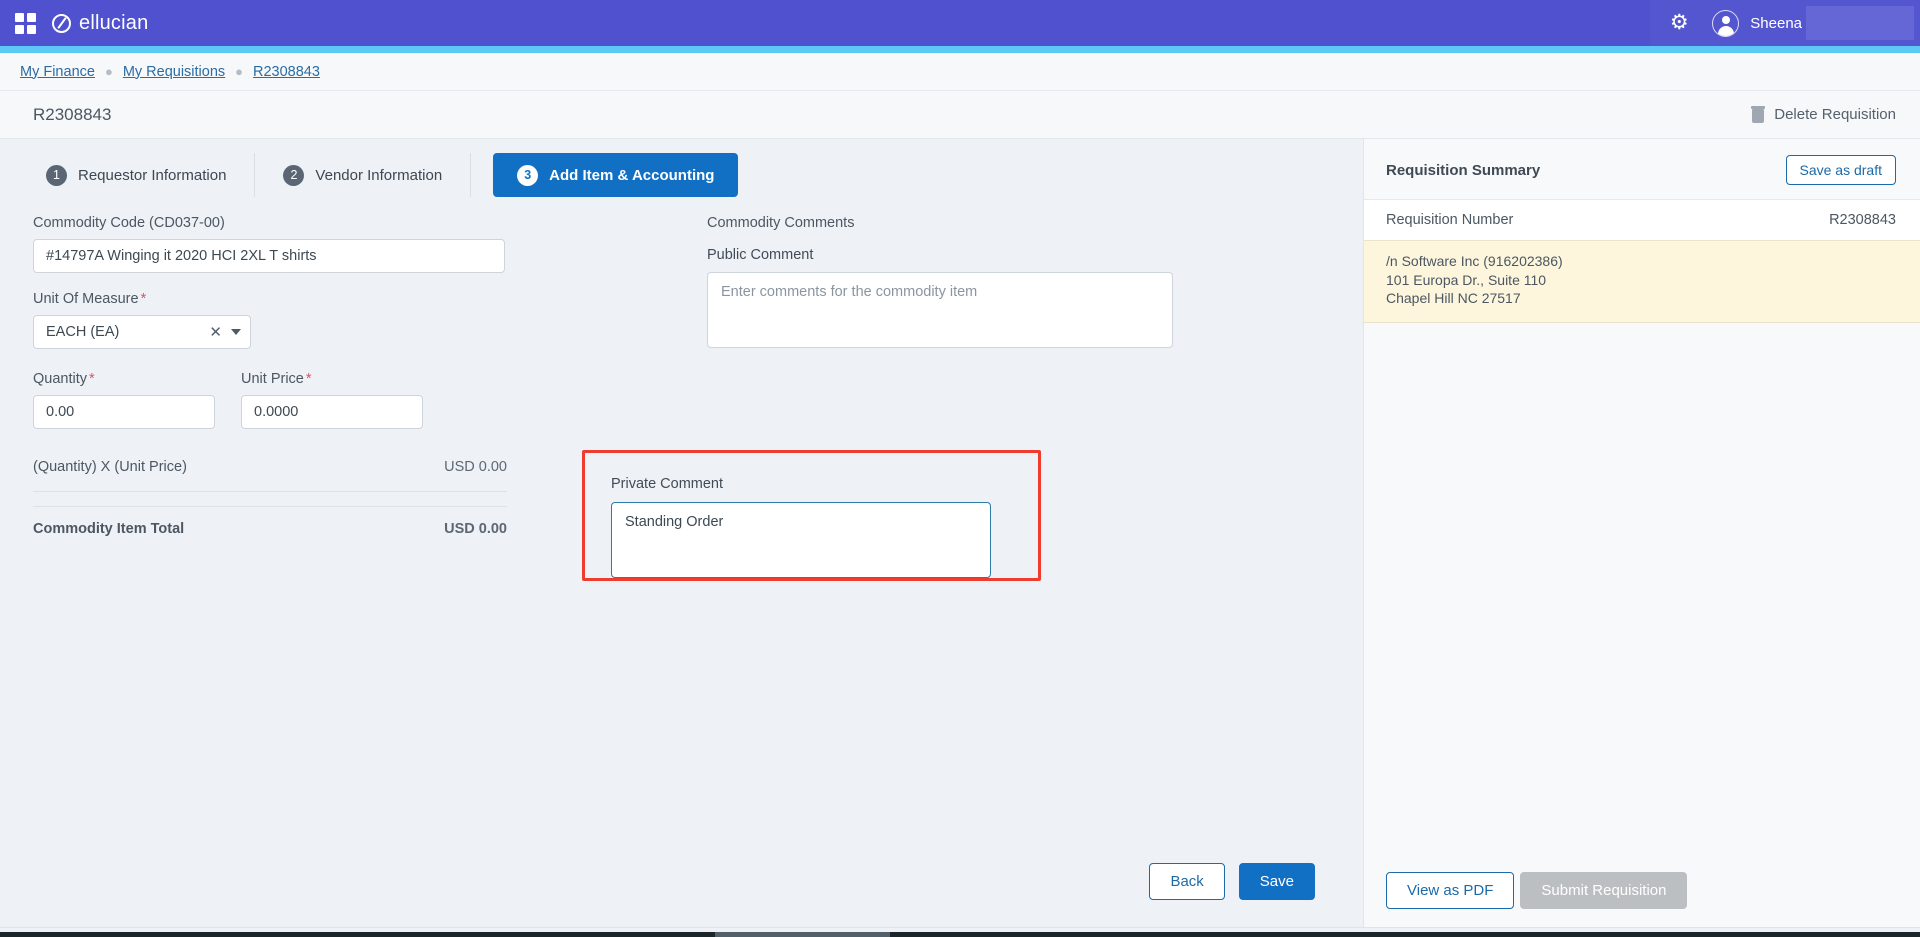  What do you see at coordinates (129, 223) in the screenshot?
I see `commodity-code-label: Commodity Code (CD037-00)` at bounding box center [129, 223].